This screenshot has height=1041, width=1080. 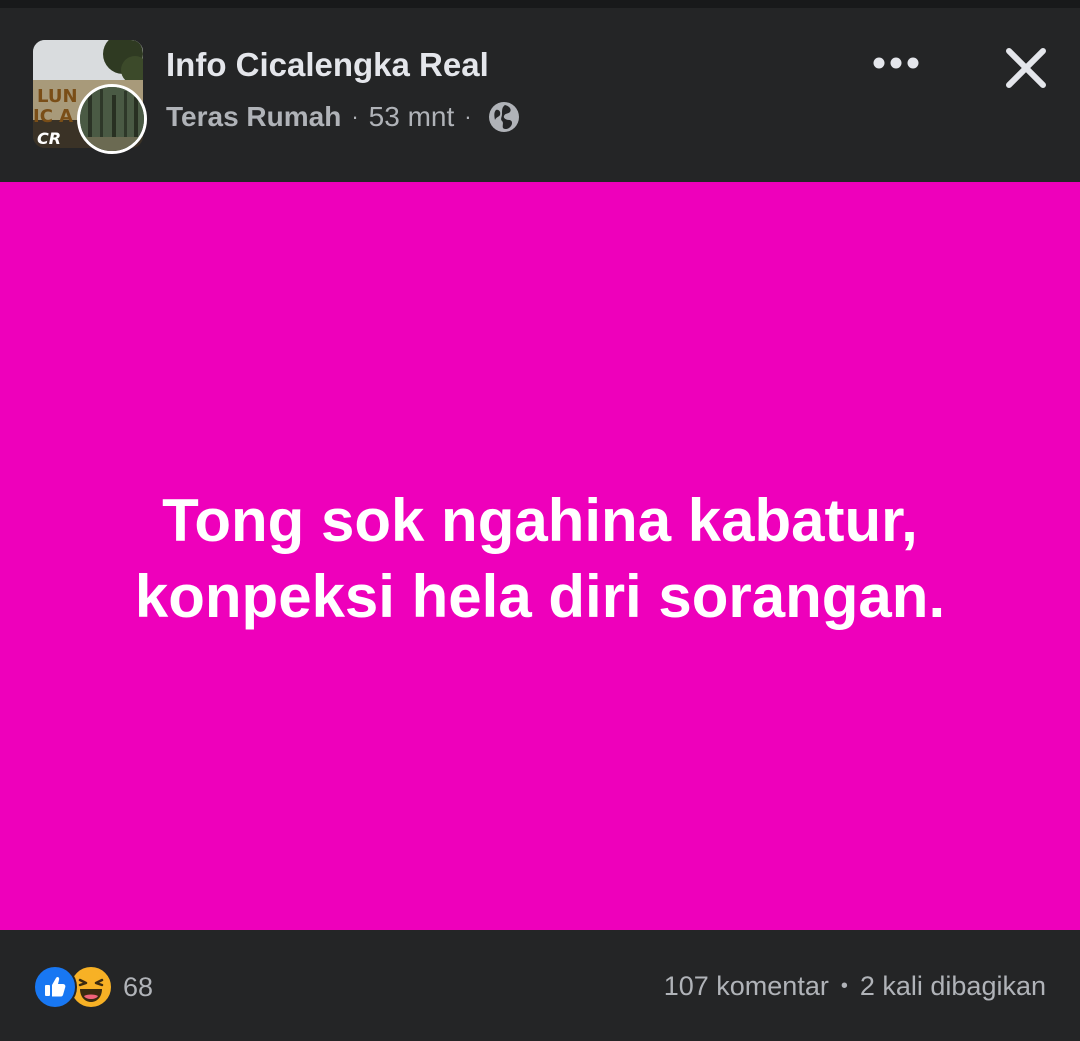 What do you see at coordinates (49, 138) in the screenshot?
I see `svg-text: CR` at bounding box center [49, 138].